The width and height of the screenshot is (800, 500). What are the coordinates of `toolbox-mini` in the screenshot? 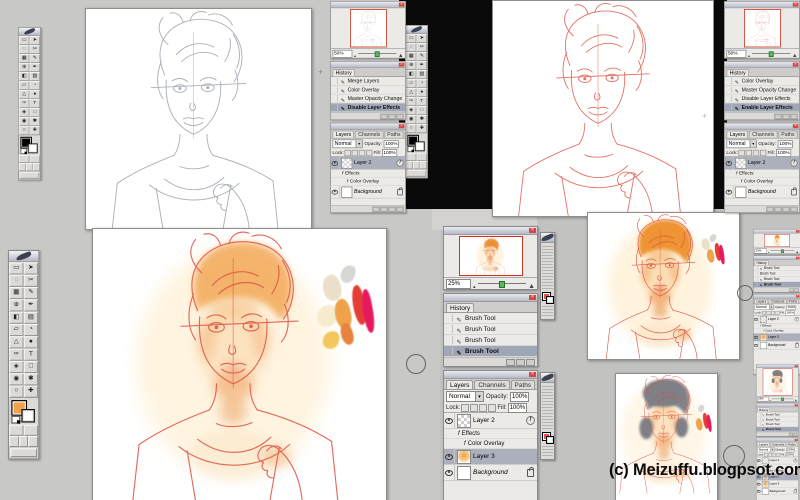 It's located at (547, 416).